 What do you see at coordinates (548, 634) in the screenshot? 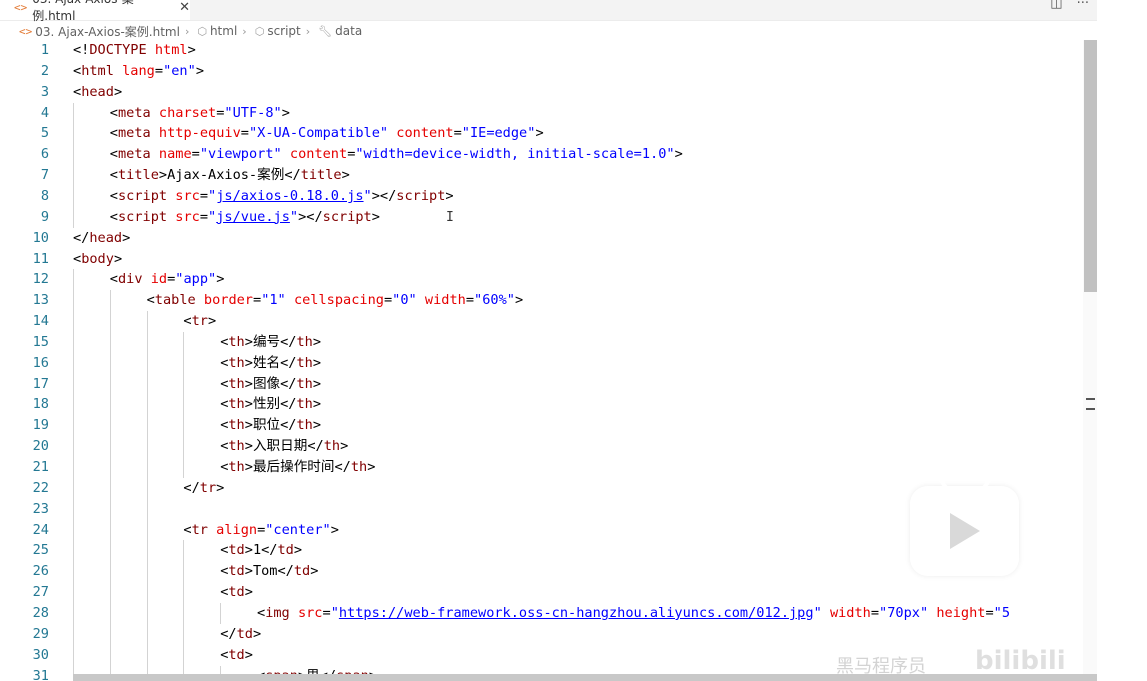
I see `code-line: 29 </td>` at bounding box center [548, 634].